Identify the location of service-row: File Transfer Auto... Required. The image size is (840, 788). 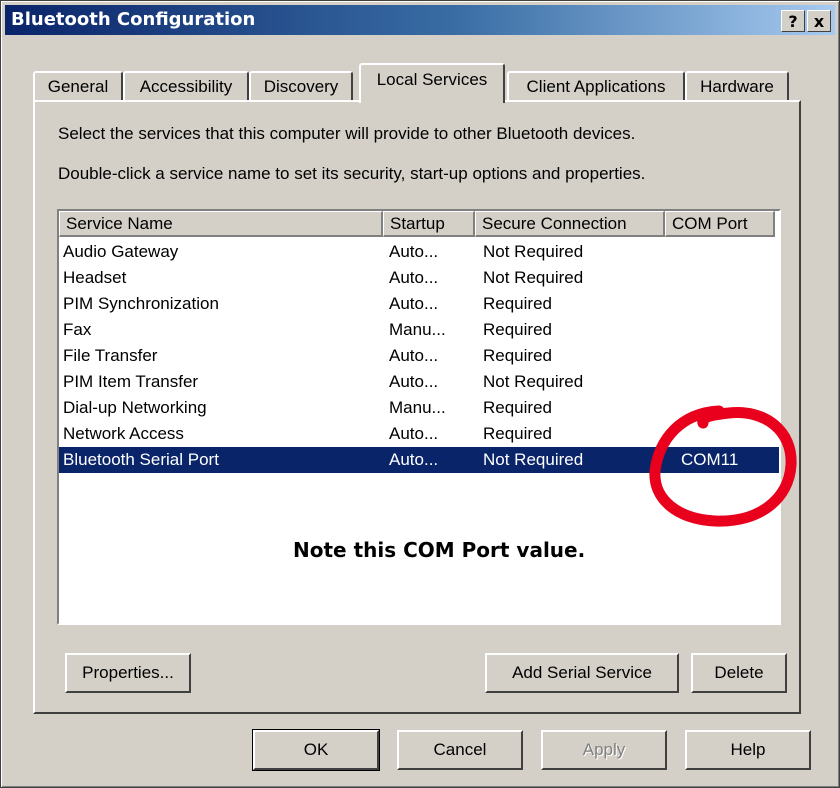
(419, 356).